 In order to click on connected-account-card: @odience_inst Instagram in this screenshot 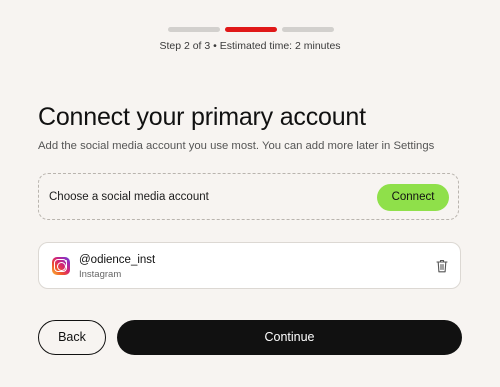, I will do `click(249, 265)`.